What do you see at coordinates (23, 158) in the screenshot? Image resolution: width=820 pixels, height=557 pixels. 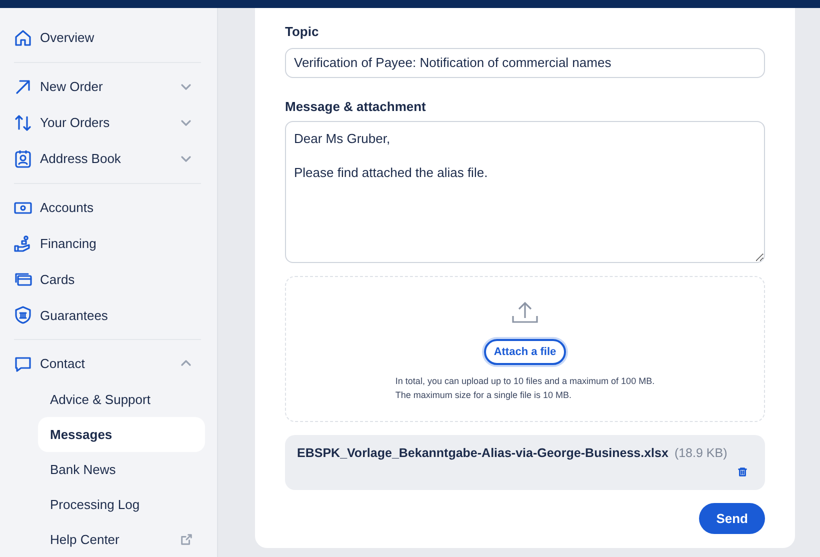 I see `contact-card-icon` at bounding box center [23, 158].